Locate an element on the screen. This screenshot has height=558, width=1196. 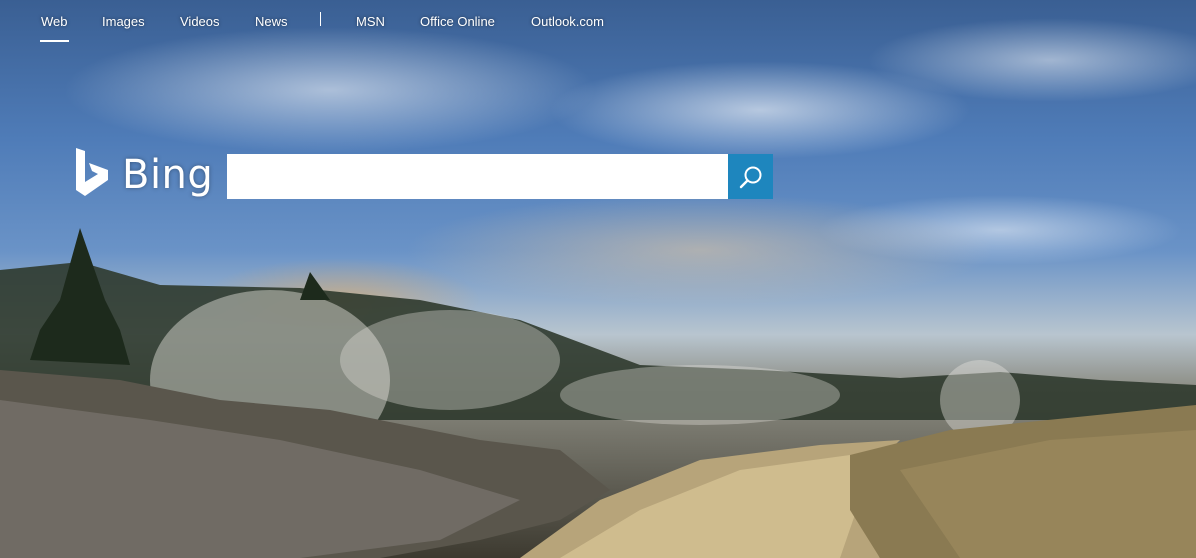
search-button is located at coordinates (750, 176).